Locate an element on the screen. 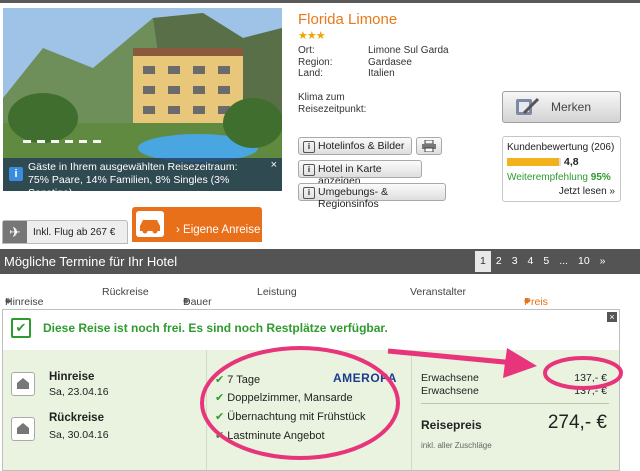 The height and width of the screenshot is (471, 640). annotation-arrow is located at coordinates (451, 357).